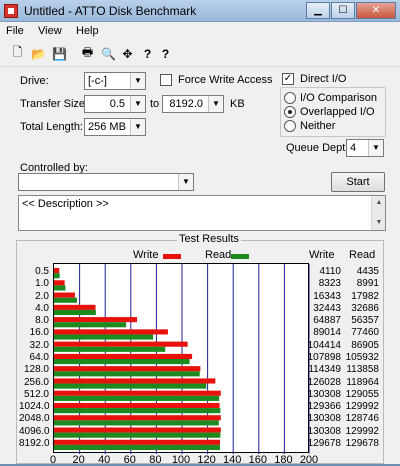 Image resolution: width=400 pixels, height=466 pixels. Describe the element at coordinates (87, 31) in the screenshot. I see `menu-help: Help` at that location.